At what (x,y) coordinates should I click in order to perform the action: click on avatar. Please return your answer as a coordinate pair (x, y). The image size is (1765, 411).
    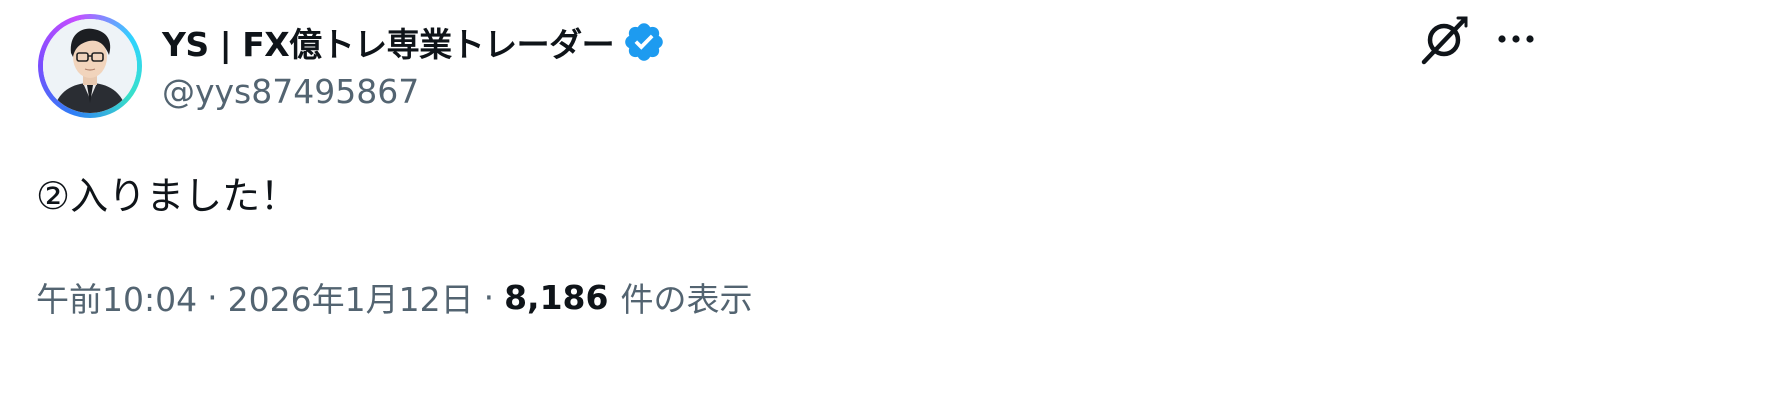
    Looking at the image, I should click on (90, 66).